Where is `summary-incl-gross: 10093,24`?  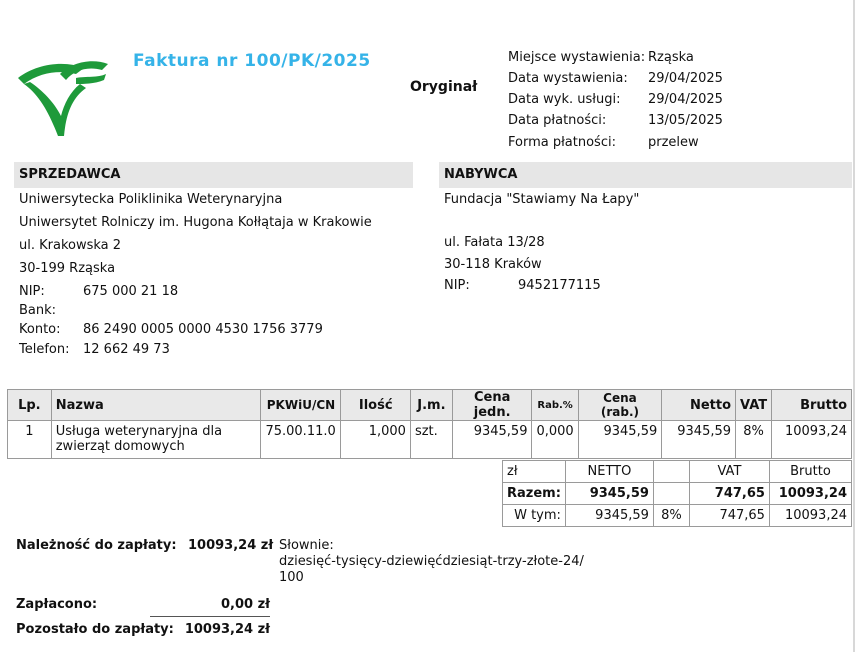
summary-incl-gross: 10093,24 is located at coordinates (810, 515).